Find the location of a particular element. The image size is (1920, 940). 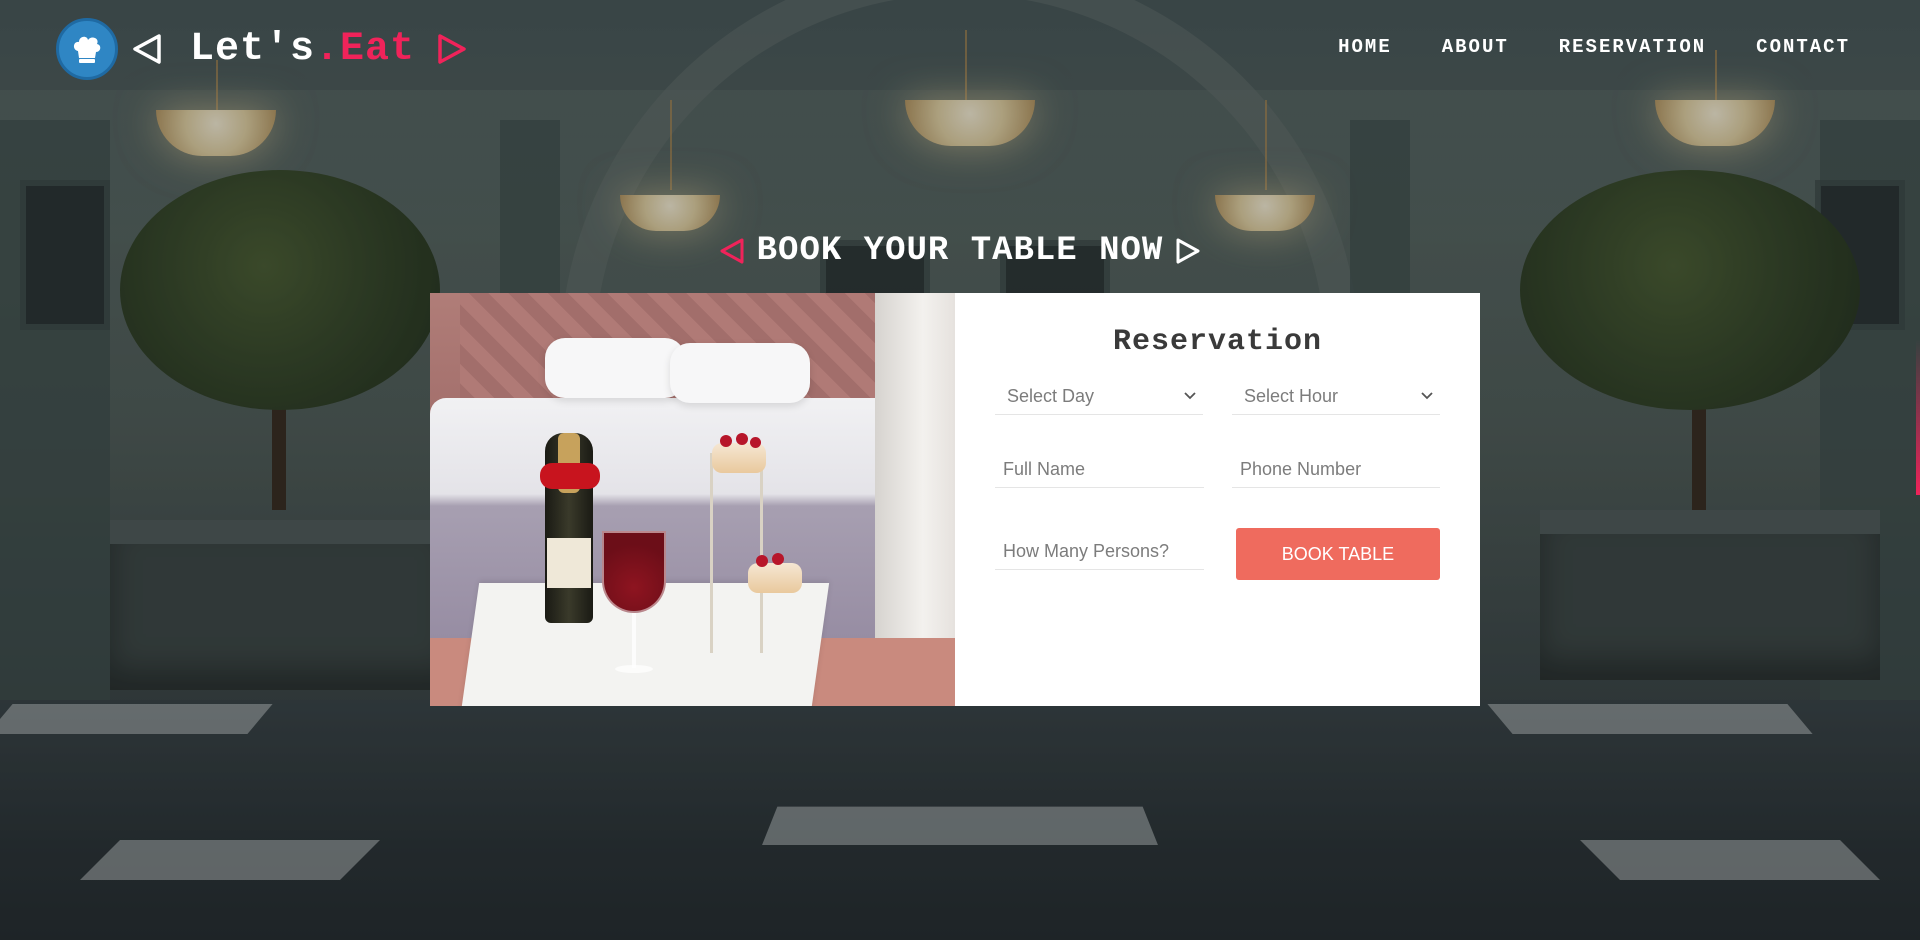

chef-hat-icon is located at coordinates (87, 49).